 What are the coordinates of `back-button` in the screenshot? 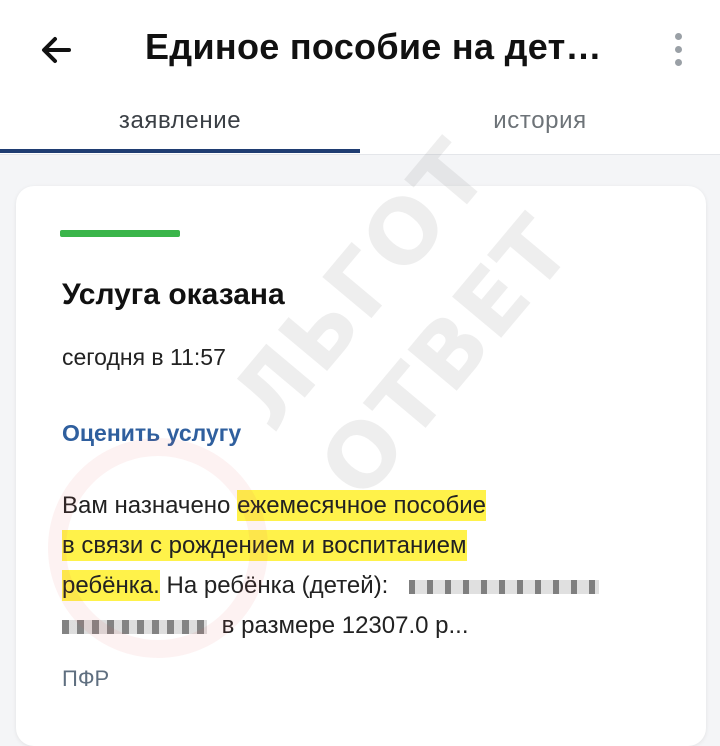 It's located at (56, 50).